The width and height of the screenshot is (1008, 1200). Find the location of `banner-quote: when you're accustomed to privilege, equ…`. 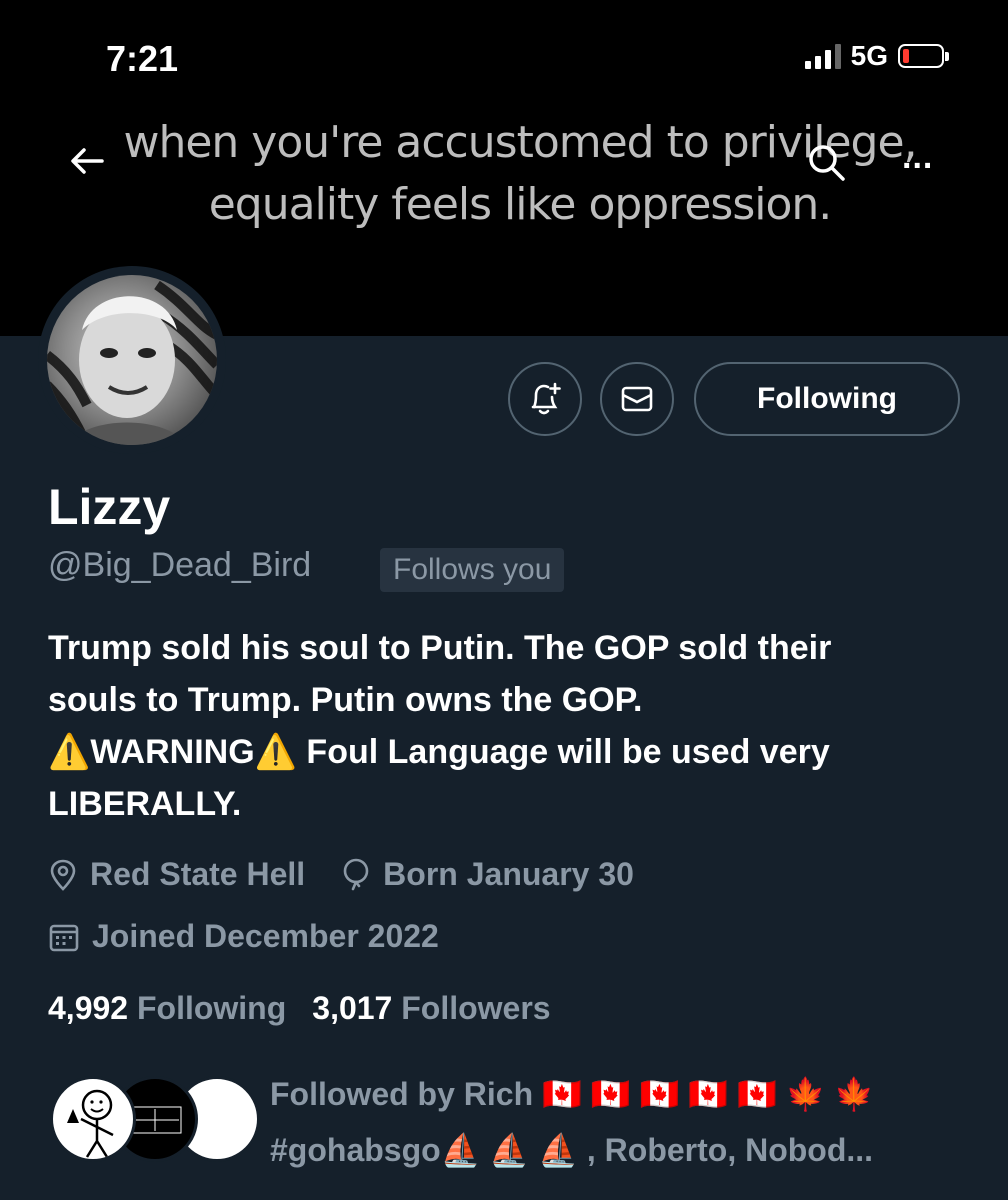

banner-quote: when you're accustomed to privilege, equ… is located at coordinates (520, 174).